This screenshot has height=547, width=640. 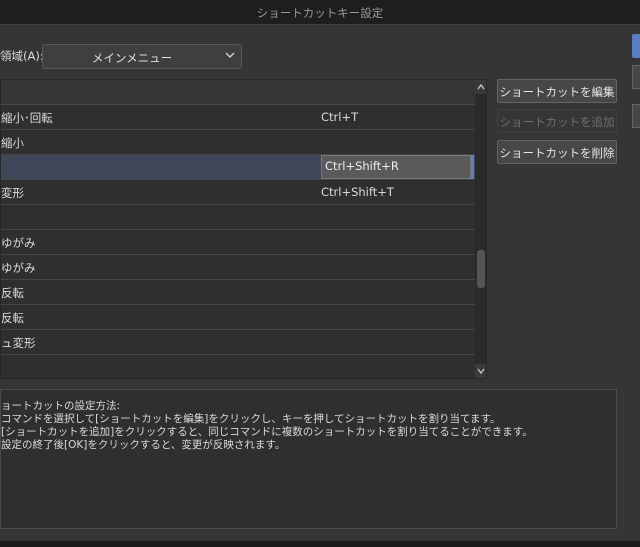 I want to click on command-name: 変形, so click(x=12, y=193).